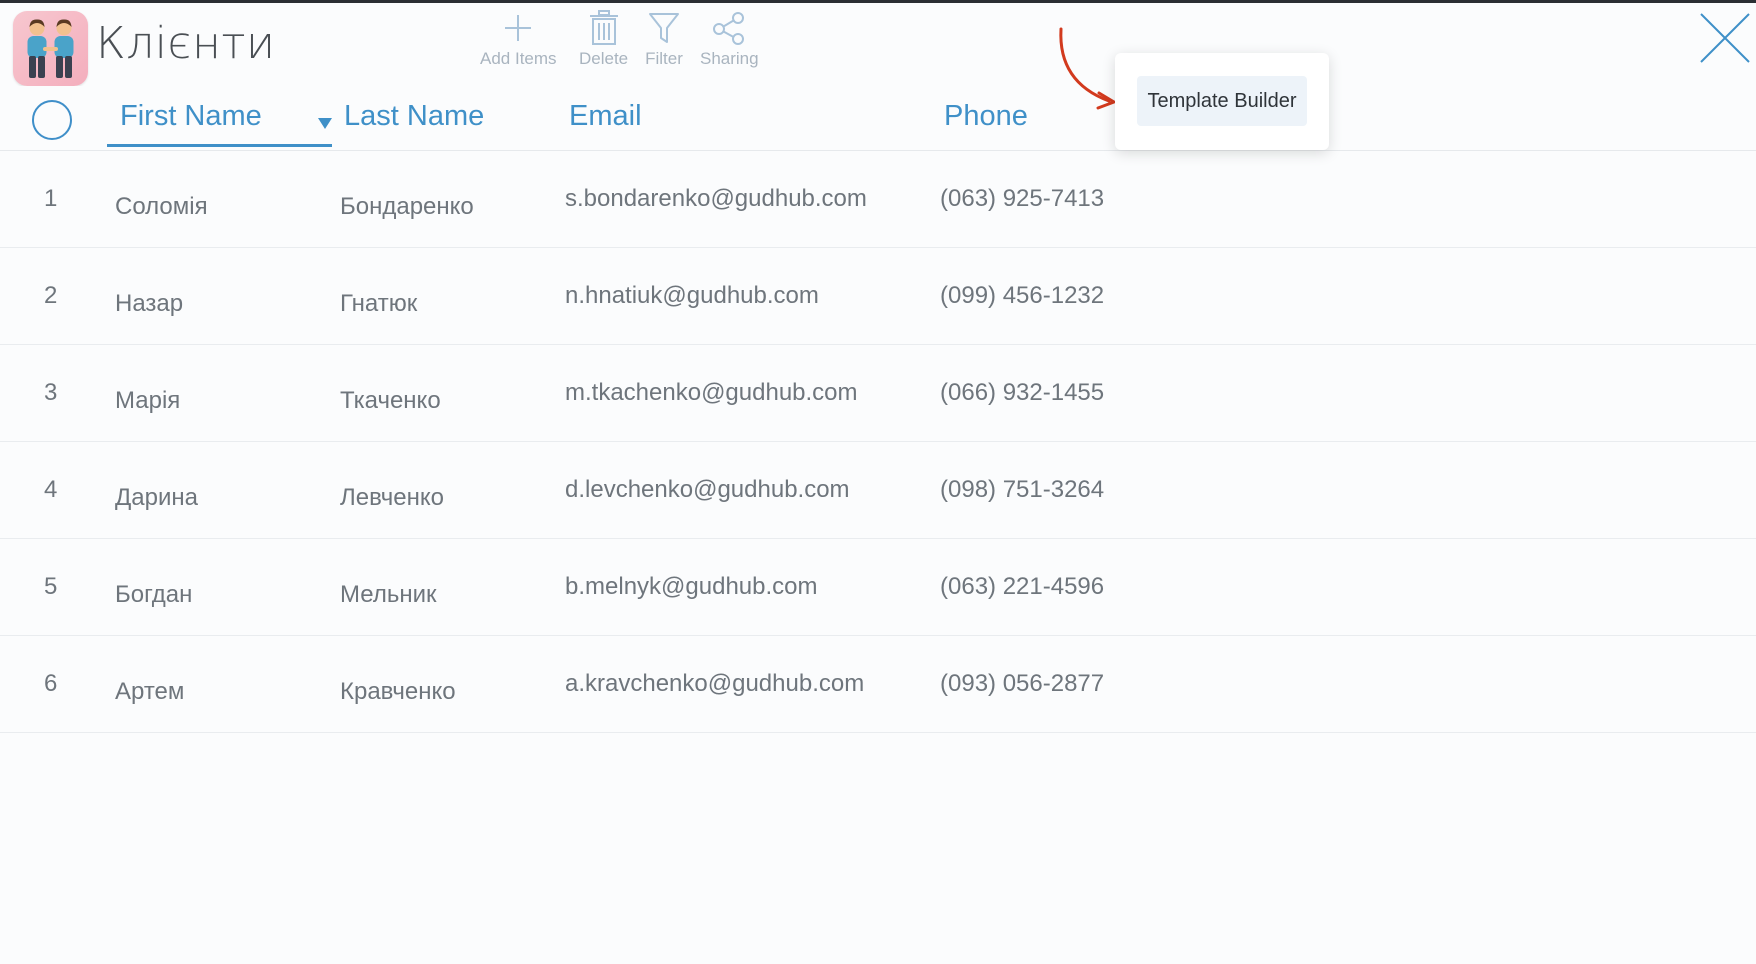 Image resolution: width=1756 pixels, height=964 pixels. I want to click on cell-last-name: Левченко, so click(392, 497).